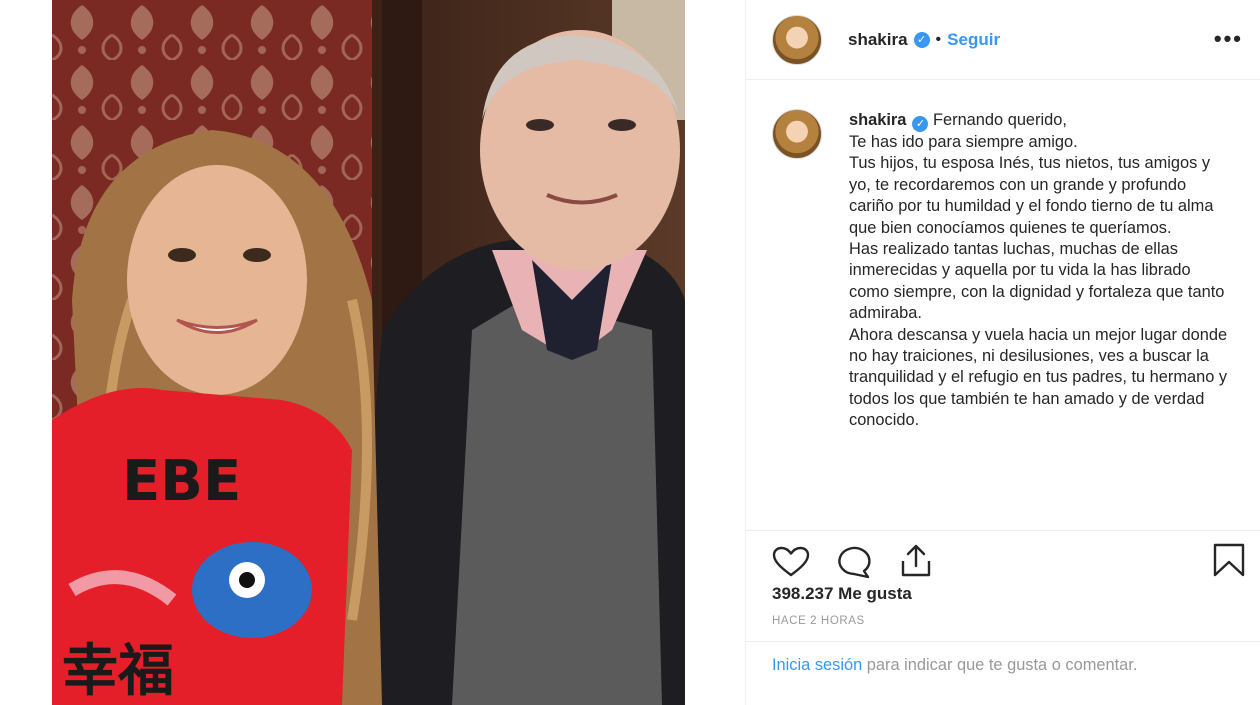 This screenshot has width=1260, height=705. What do you see at coordinates (877, 120) in the screenshot?
I see `caption-username: shakira` at bounding box center [877, 120].